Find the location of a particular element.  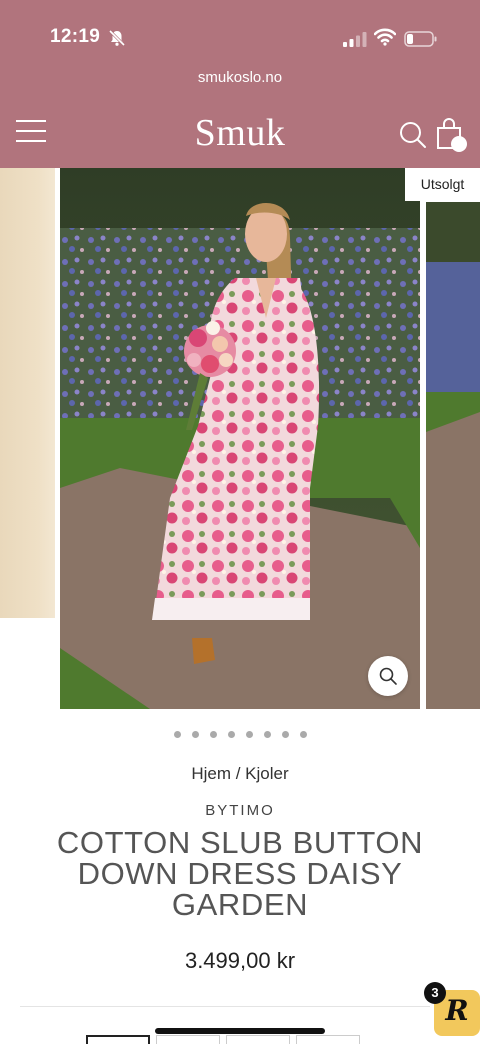

next-photo-illustration is located at coordinates (453, 455).